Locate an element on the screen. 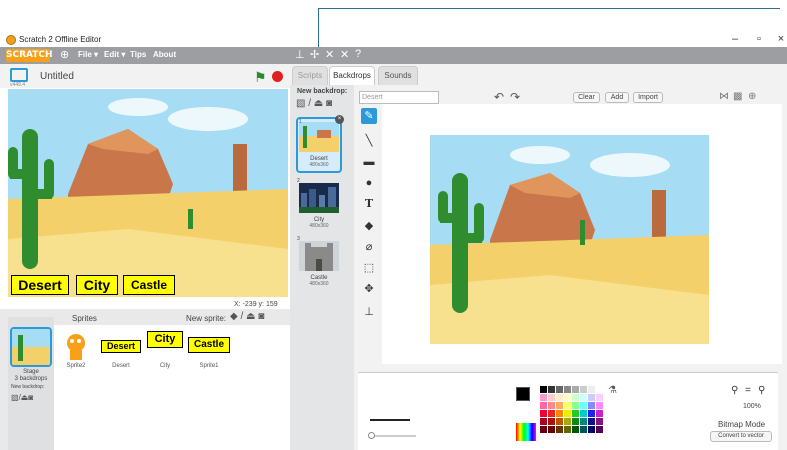  upload-icon: ⏏ is located at coordinates (318, 103).